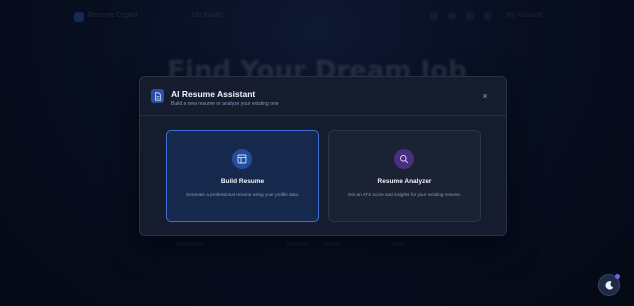 This screenshot has height=306, width=634. Describe the element at coordinates (485, 96) in the screenshot. I see `close-button: ×` at that location.